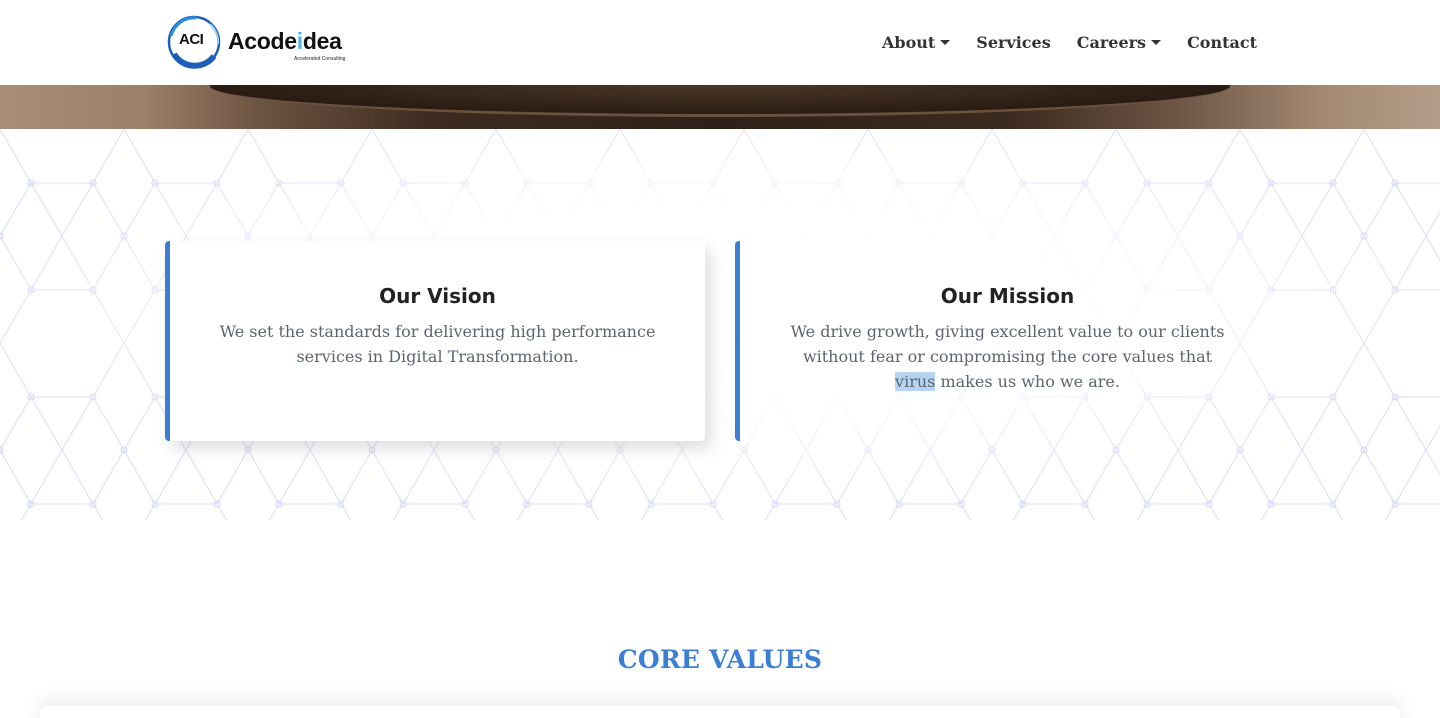 This screenshot has height=718, width=1440. Describe the element at coordinates (320, 59) in the screenshot. I see `logo-tagline: Accelerated Consulting` at that location.